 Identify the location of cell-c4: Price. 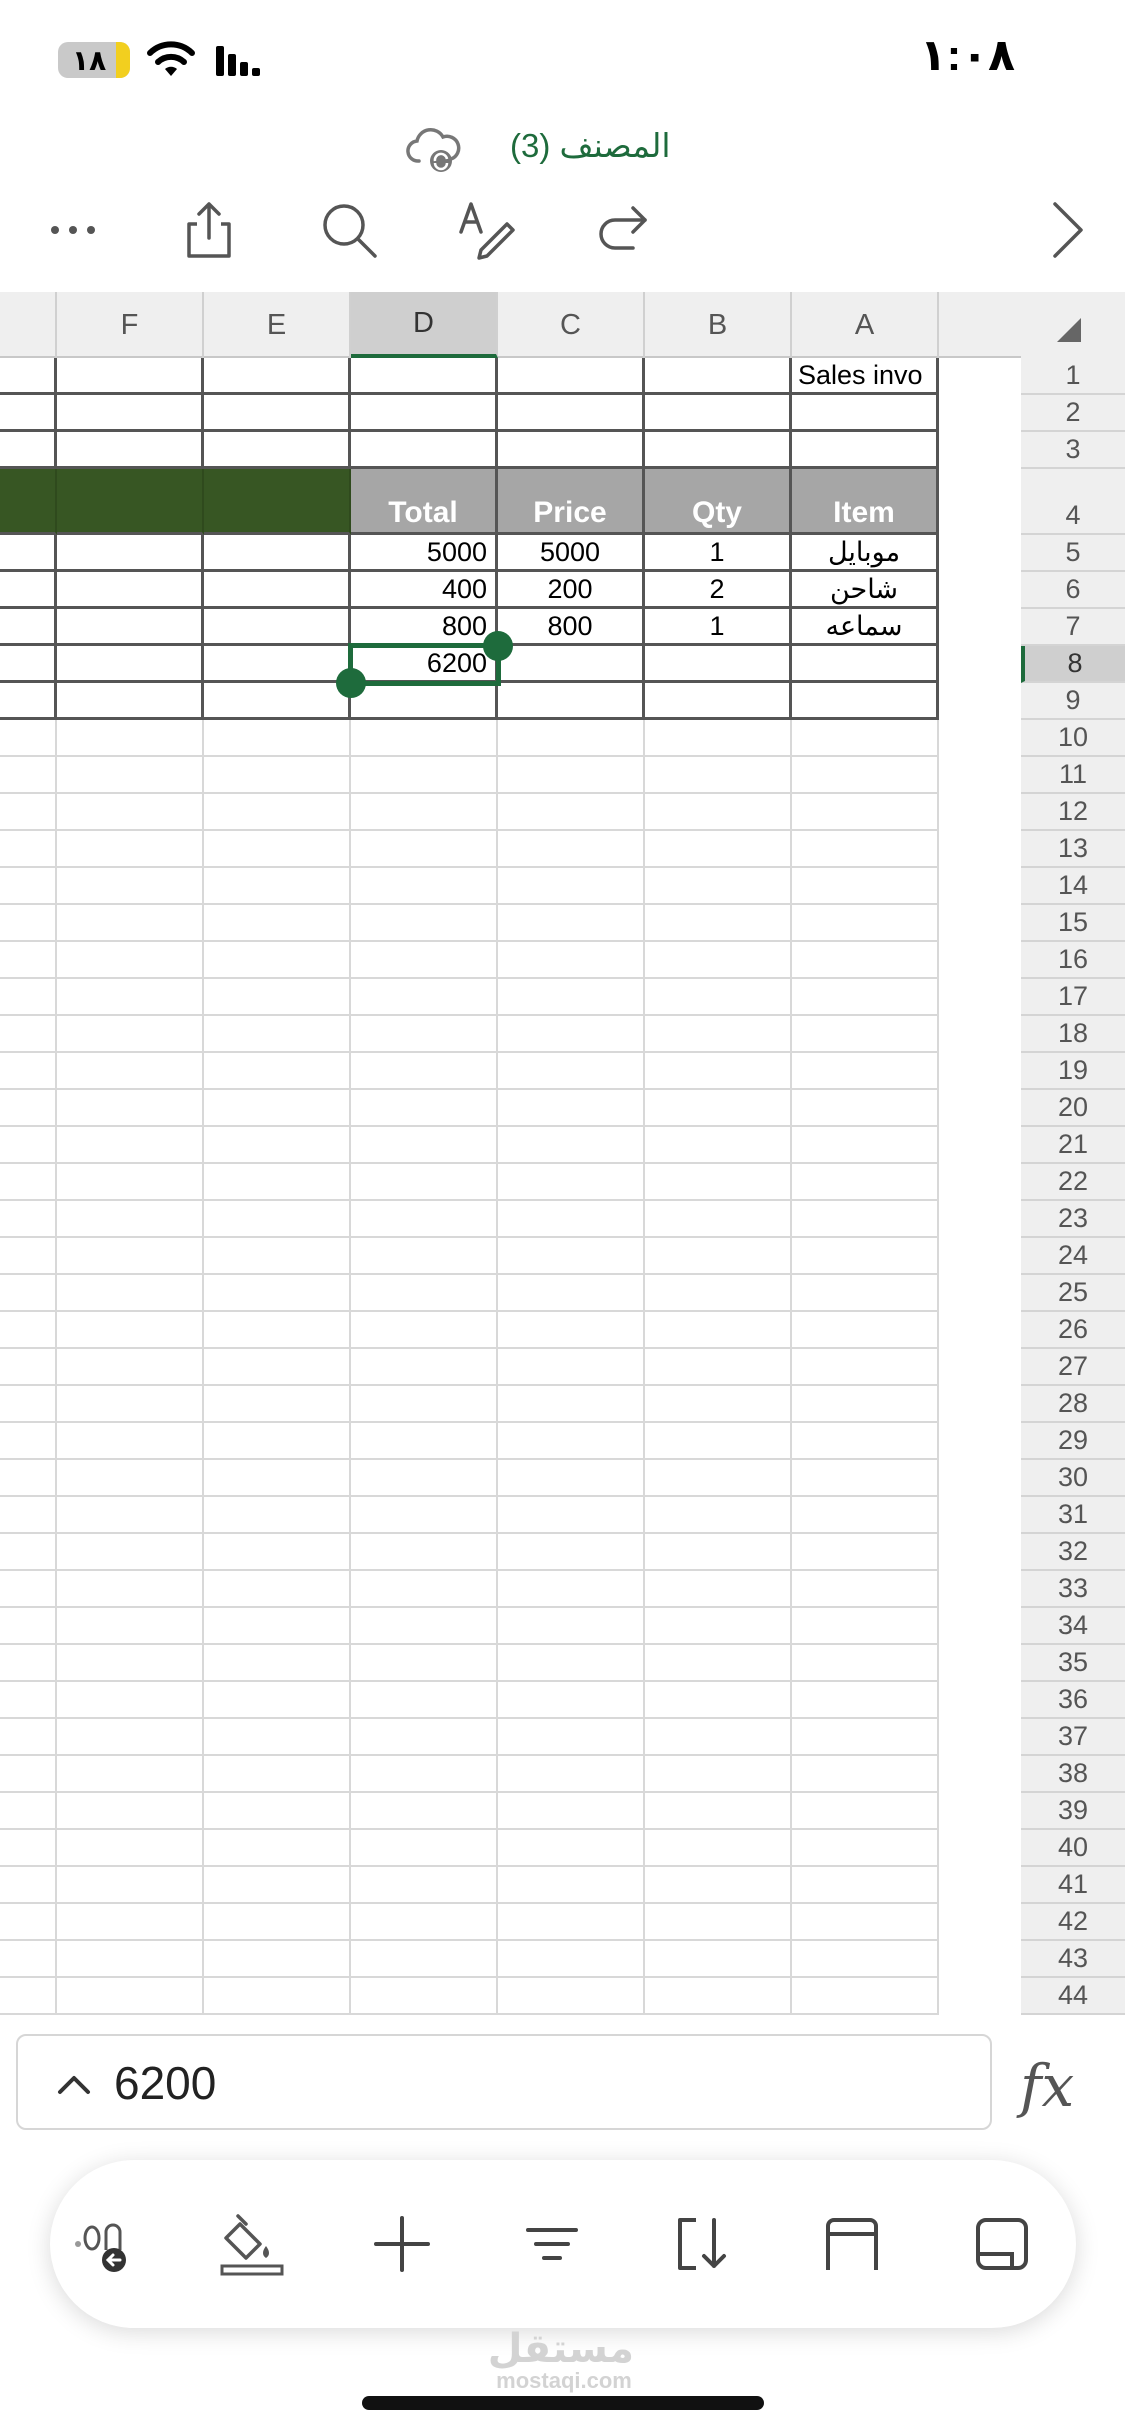
(571, 502).